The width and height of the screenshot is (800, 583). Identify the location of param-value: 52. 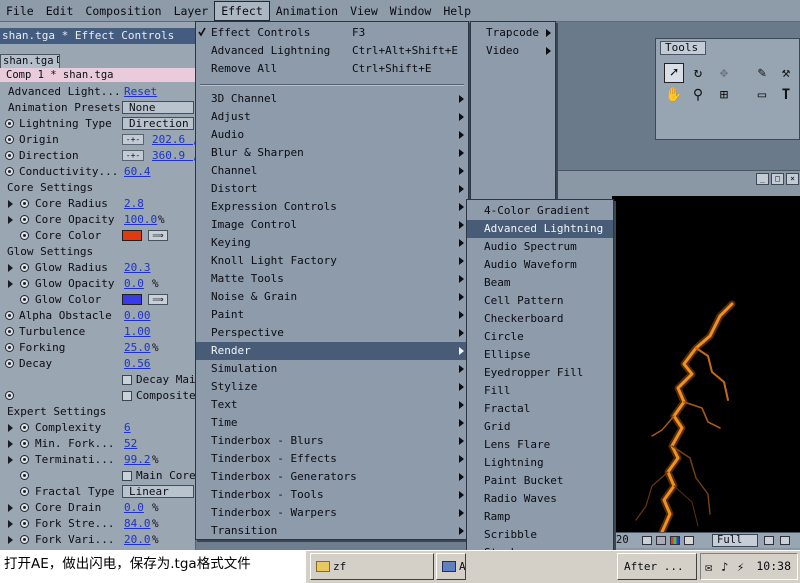
(130, 444).